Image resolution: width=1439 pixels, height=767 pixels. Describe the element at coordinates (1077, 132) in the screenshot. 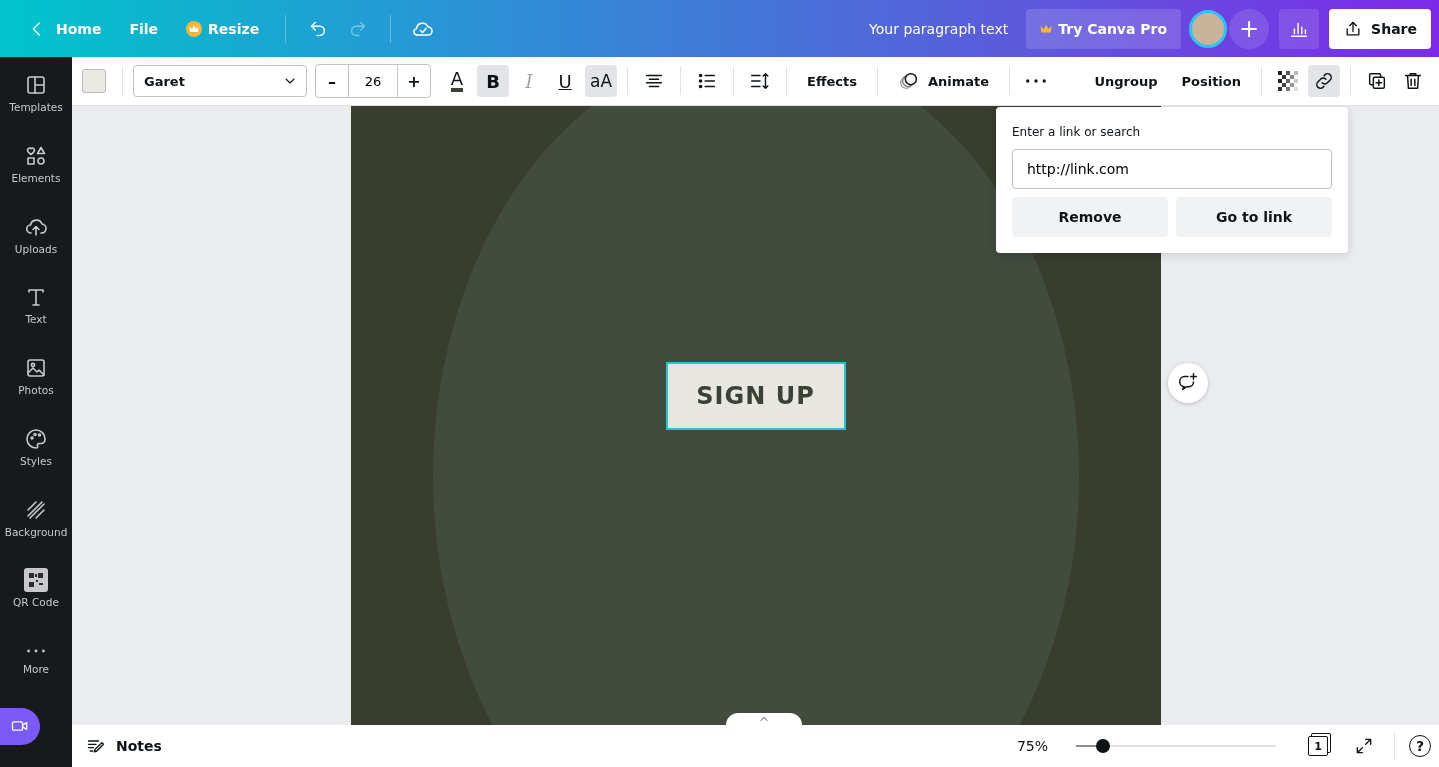

I see `link-label: Enter a link or search` at that location.